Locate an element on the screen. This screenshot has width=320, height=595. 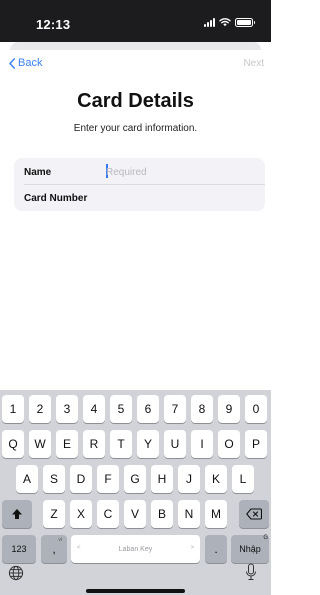
globe-icon is located at coordinates (16, 573).